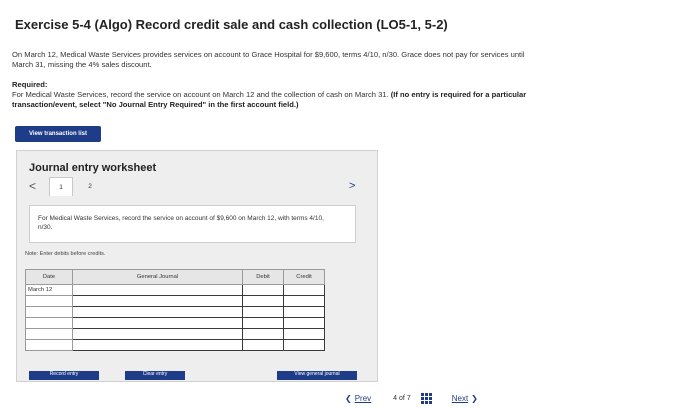 The width and height of the screenshot is (700, 408). What do you see at coordinates (411, 398) in the screenshot?
I see `pagination: ❮ Prev 4 of 7 Next ❯` at bounding box center [411, 398].